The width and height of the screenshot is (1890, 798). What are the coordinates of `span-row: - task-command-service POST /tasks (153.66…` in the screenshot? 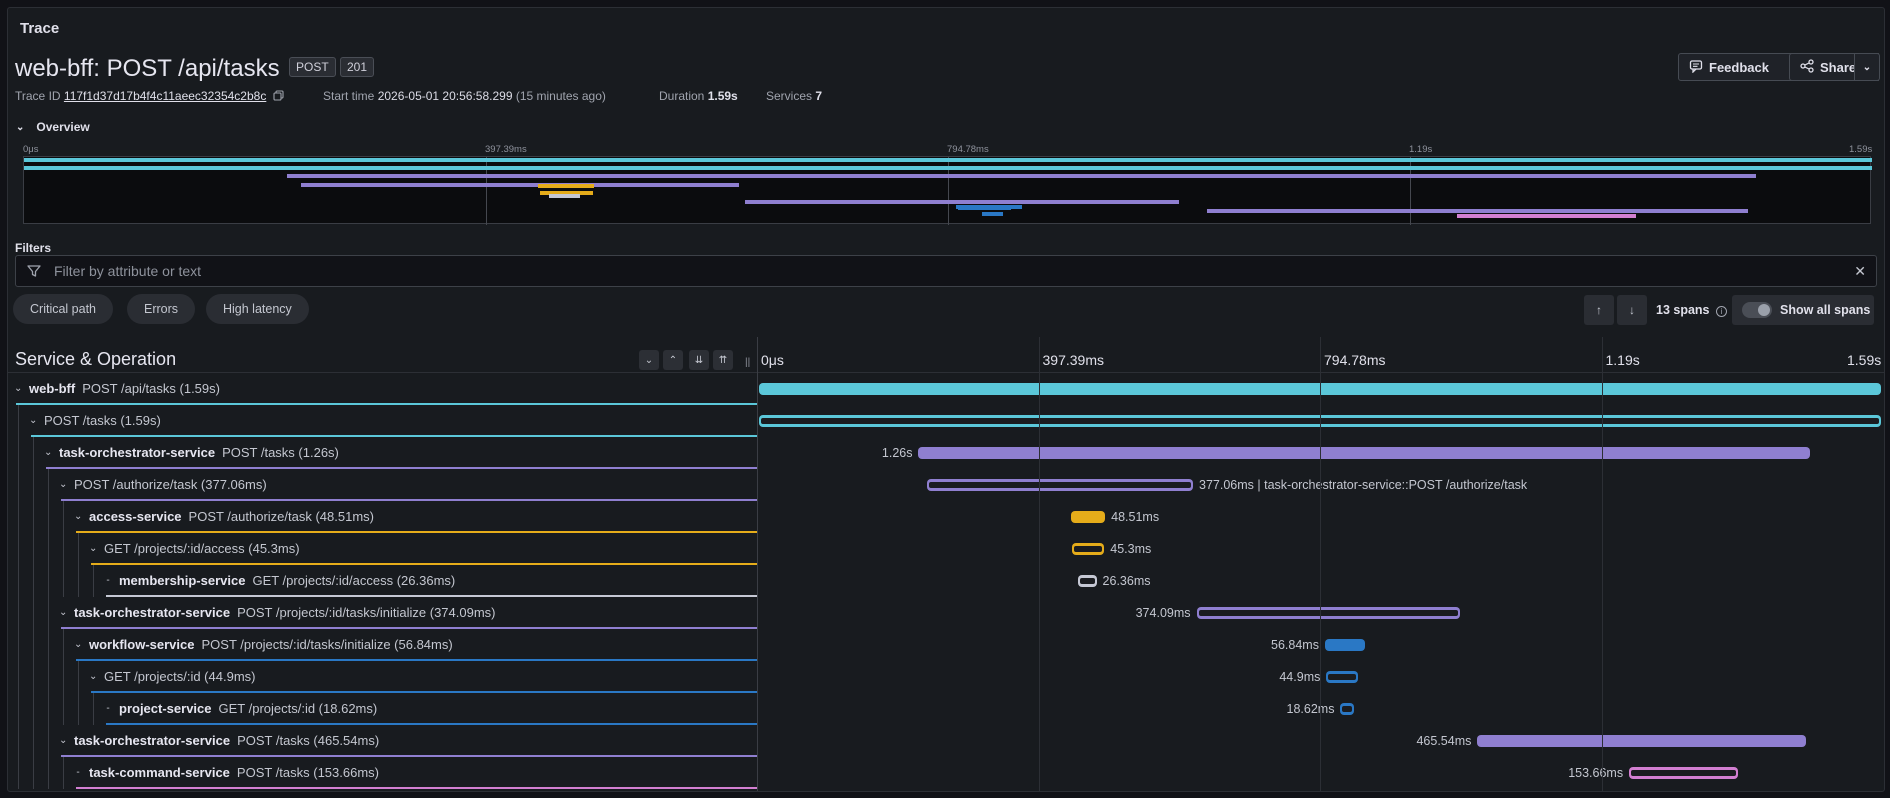 It's located at (946, 773).